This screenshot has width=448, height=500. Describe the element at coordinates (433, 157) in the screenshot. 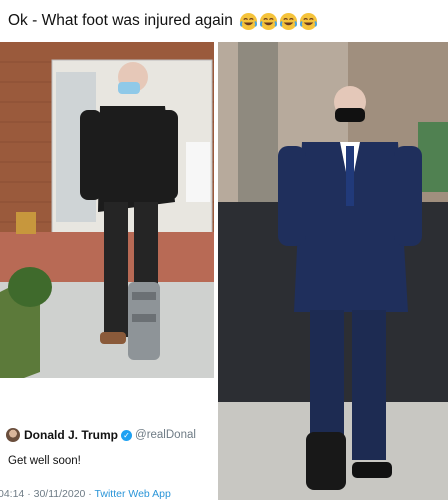

I see `trees` at that location.